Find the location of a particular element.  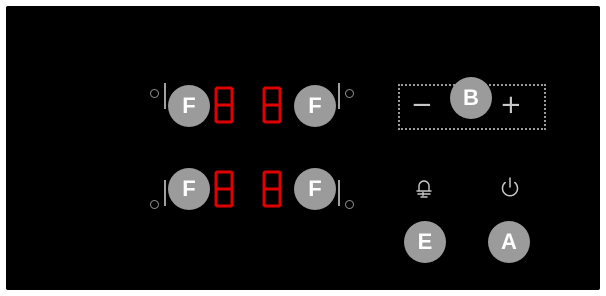

minus-button: − is located at coordinates (422, 105).